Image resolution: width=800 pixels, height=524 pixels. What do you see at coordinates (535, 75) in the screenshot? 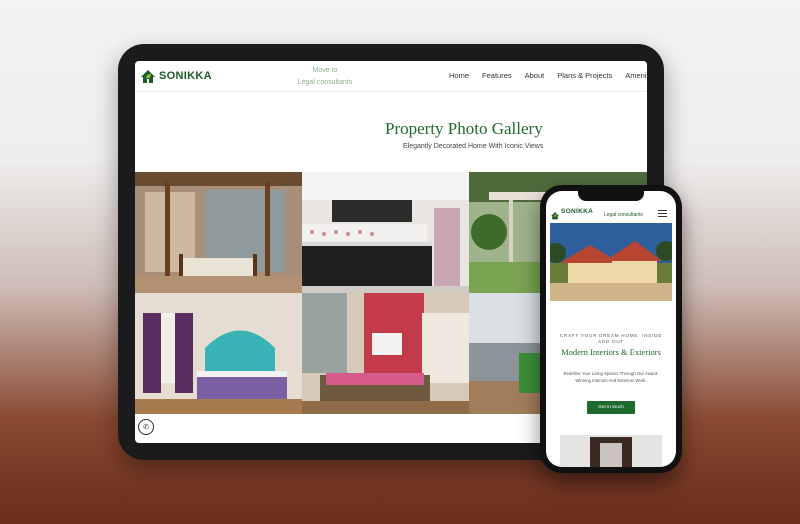
I see `nav-about: About` at bounding box center [535, 75].